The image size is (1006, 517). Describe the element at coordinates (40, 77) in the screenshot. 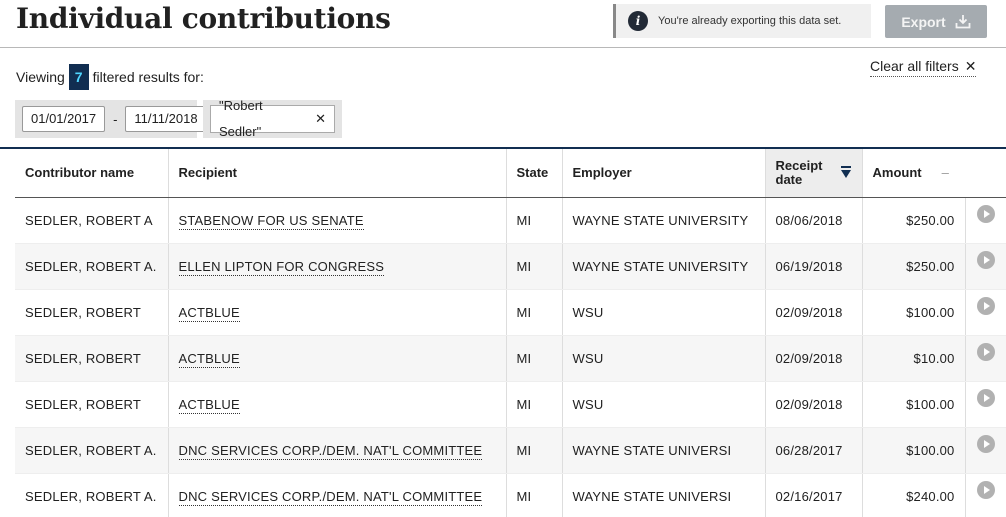

I see `viewing-prefix: Viewing` at that location.